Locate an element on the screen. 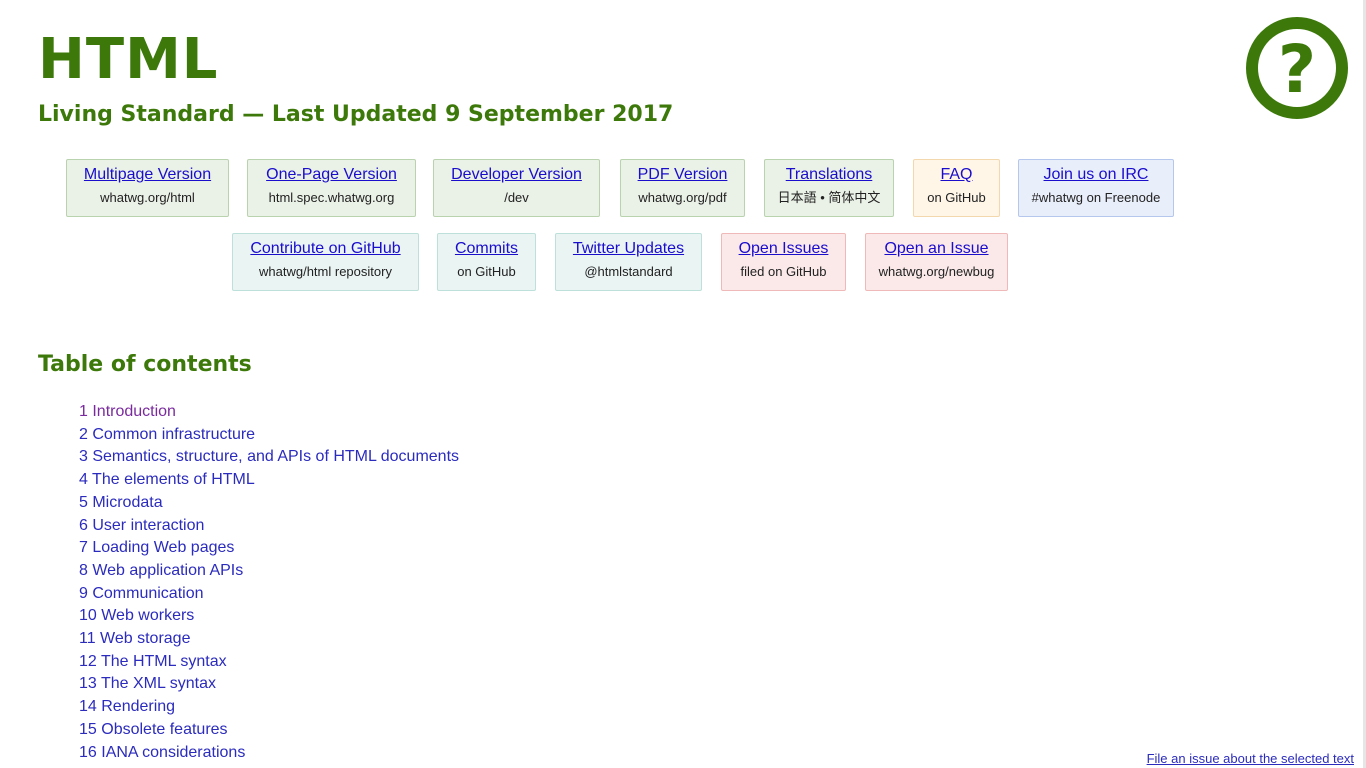 The image size is (1366, 768). link-multipage-version-label: Multipage Version is located at coordinates (147, 175).